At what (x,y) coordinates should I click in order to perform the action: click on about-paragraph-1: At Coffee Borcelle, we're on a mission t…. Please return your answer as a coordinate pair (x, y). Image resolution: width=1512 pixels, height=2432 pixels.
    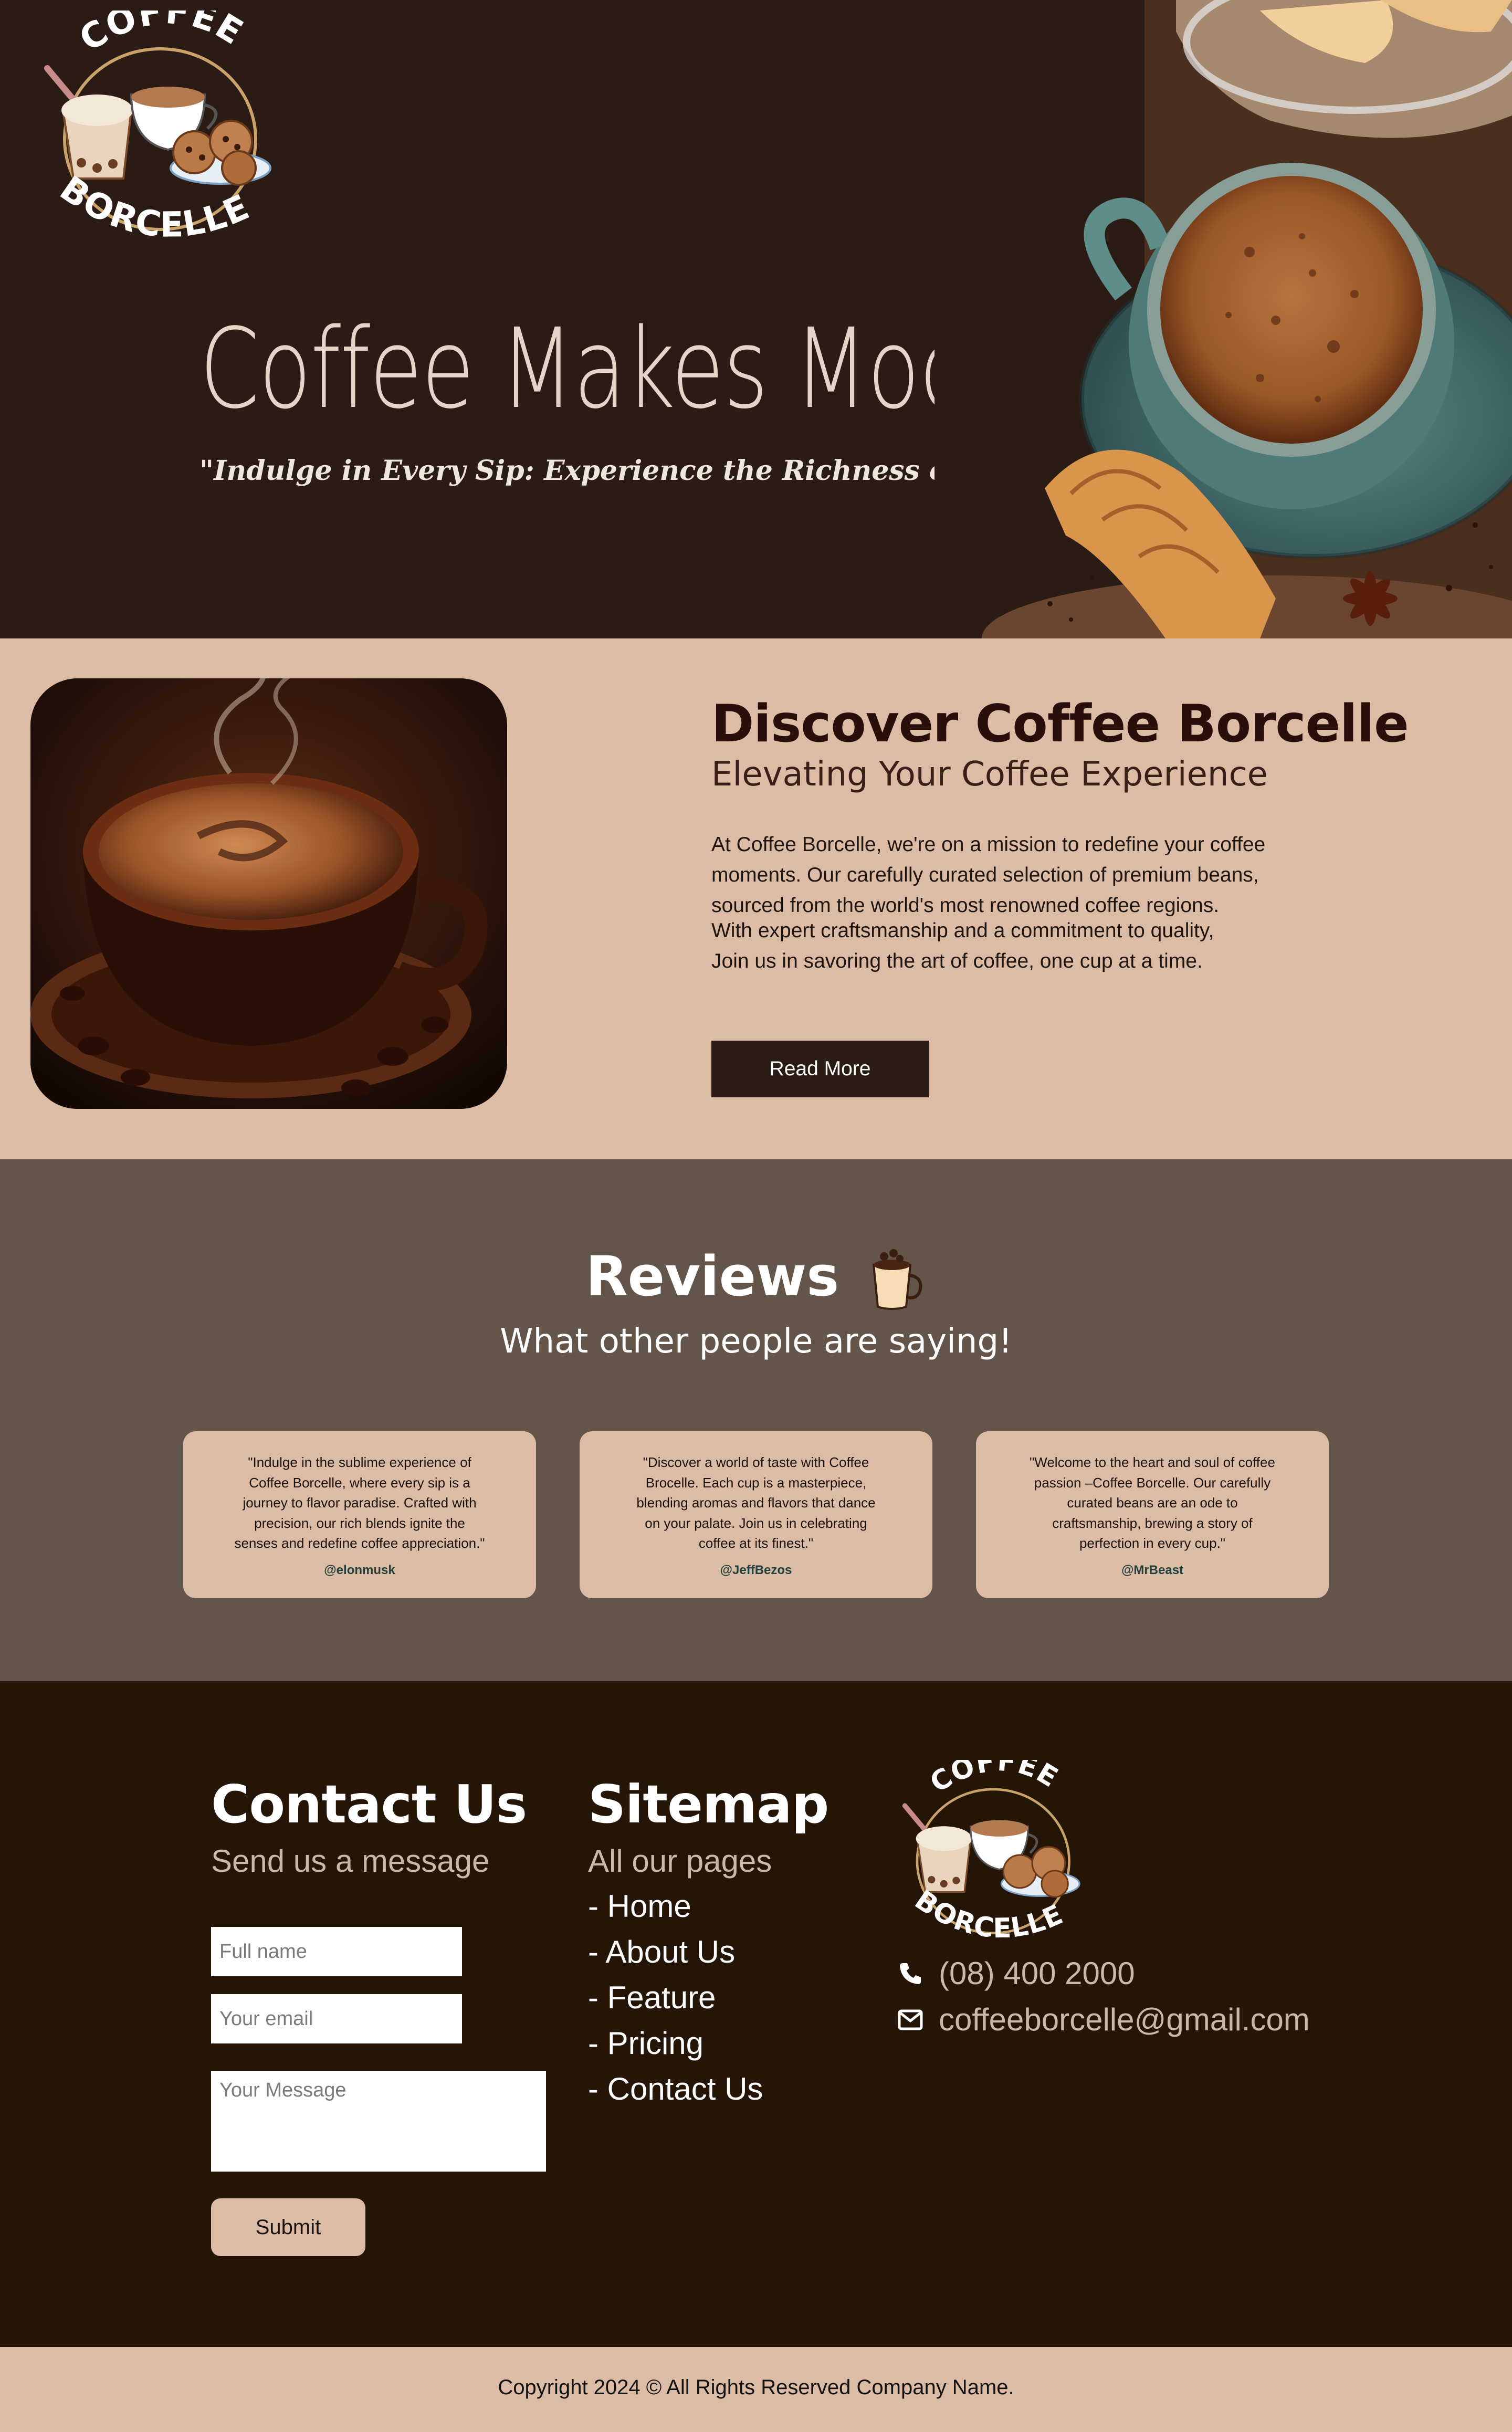
    Looking at the image, I should click on (988, 875).